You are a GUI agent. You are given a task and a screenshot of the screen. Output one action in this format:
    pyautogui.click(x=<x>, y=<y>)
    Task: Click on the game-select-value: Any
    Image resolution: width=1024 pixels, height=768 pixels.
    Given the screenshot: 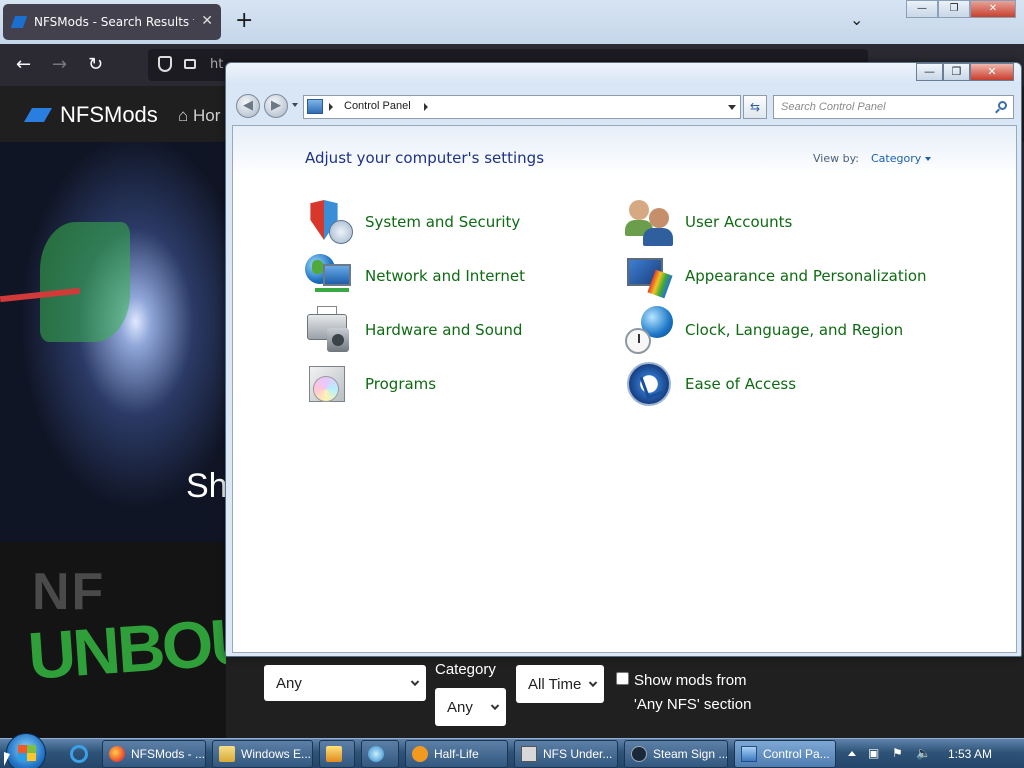 What is the action you would take?
    pyautogui.click(x=289, y=683)
    